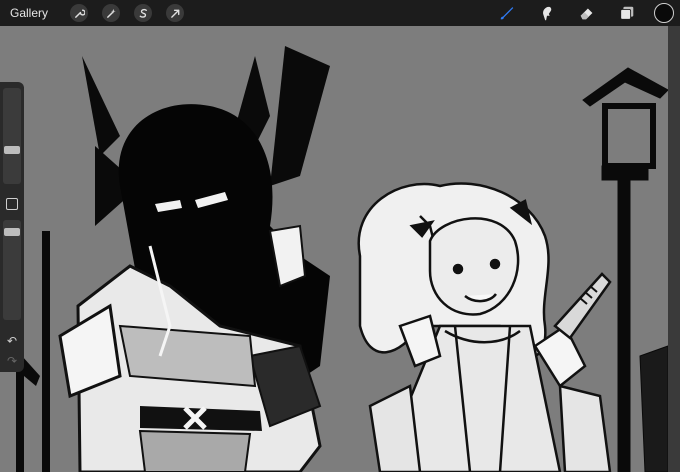 The width and height of the screenshot is (680, 472). What do you see at coordinates (340, 13) in the screenshot?
I see `top-toolbar: Gallery` at bounding box center [340, 13].